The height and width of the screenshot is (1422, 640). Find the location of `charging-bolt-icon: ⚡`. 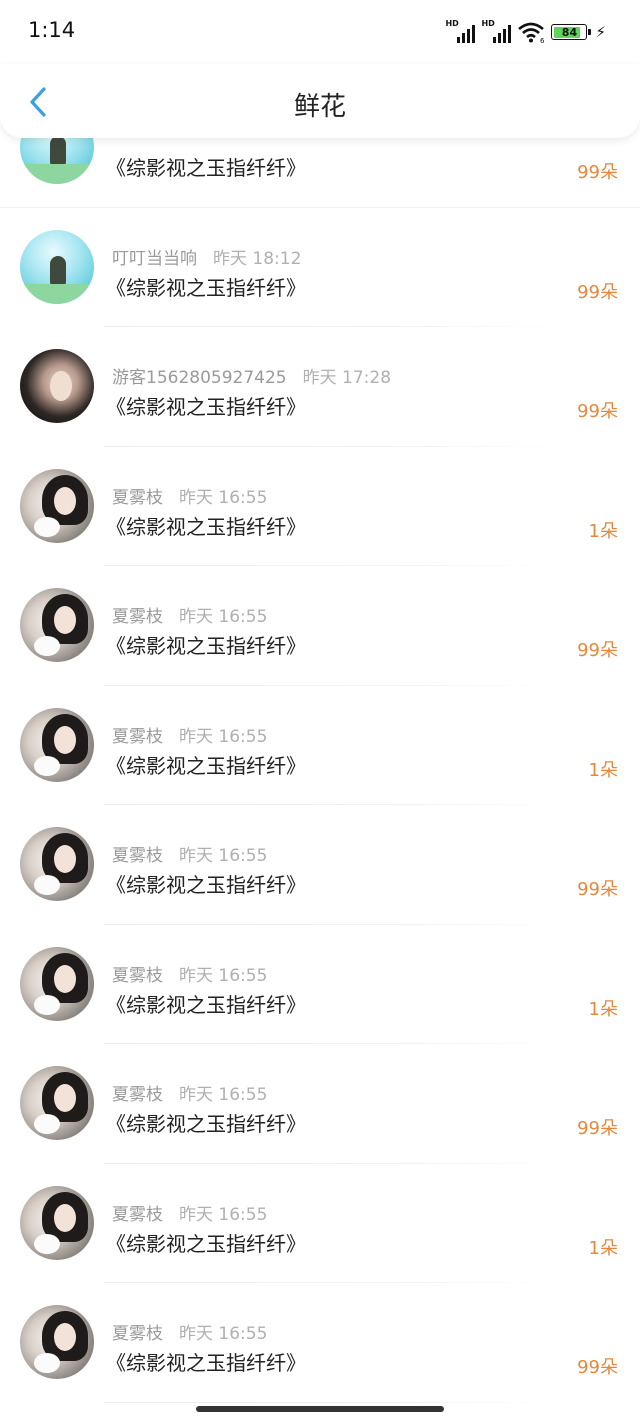

charging-bolt-icon: ⚡ is located at coordinates (600, 32).